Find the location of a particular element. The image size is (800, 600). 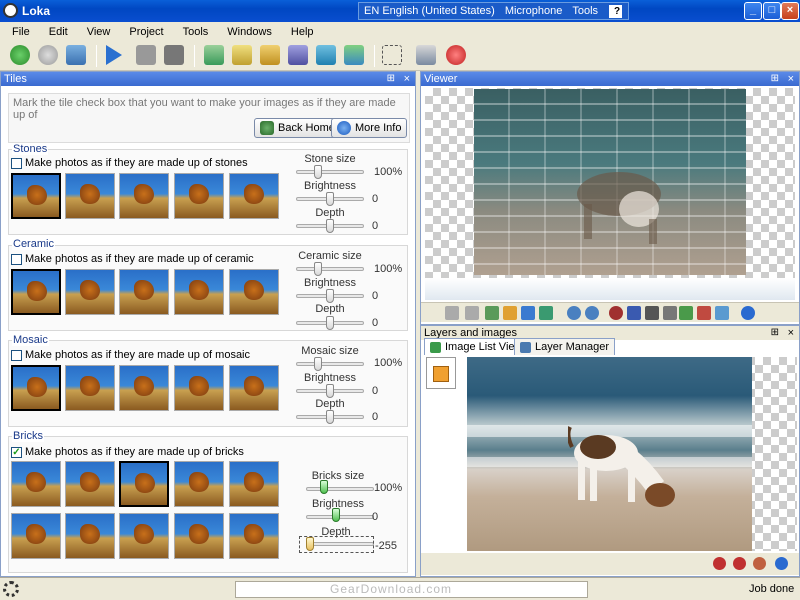

ceramic-depth-knob is located at coordinates (330, 323).